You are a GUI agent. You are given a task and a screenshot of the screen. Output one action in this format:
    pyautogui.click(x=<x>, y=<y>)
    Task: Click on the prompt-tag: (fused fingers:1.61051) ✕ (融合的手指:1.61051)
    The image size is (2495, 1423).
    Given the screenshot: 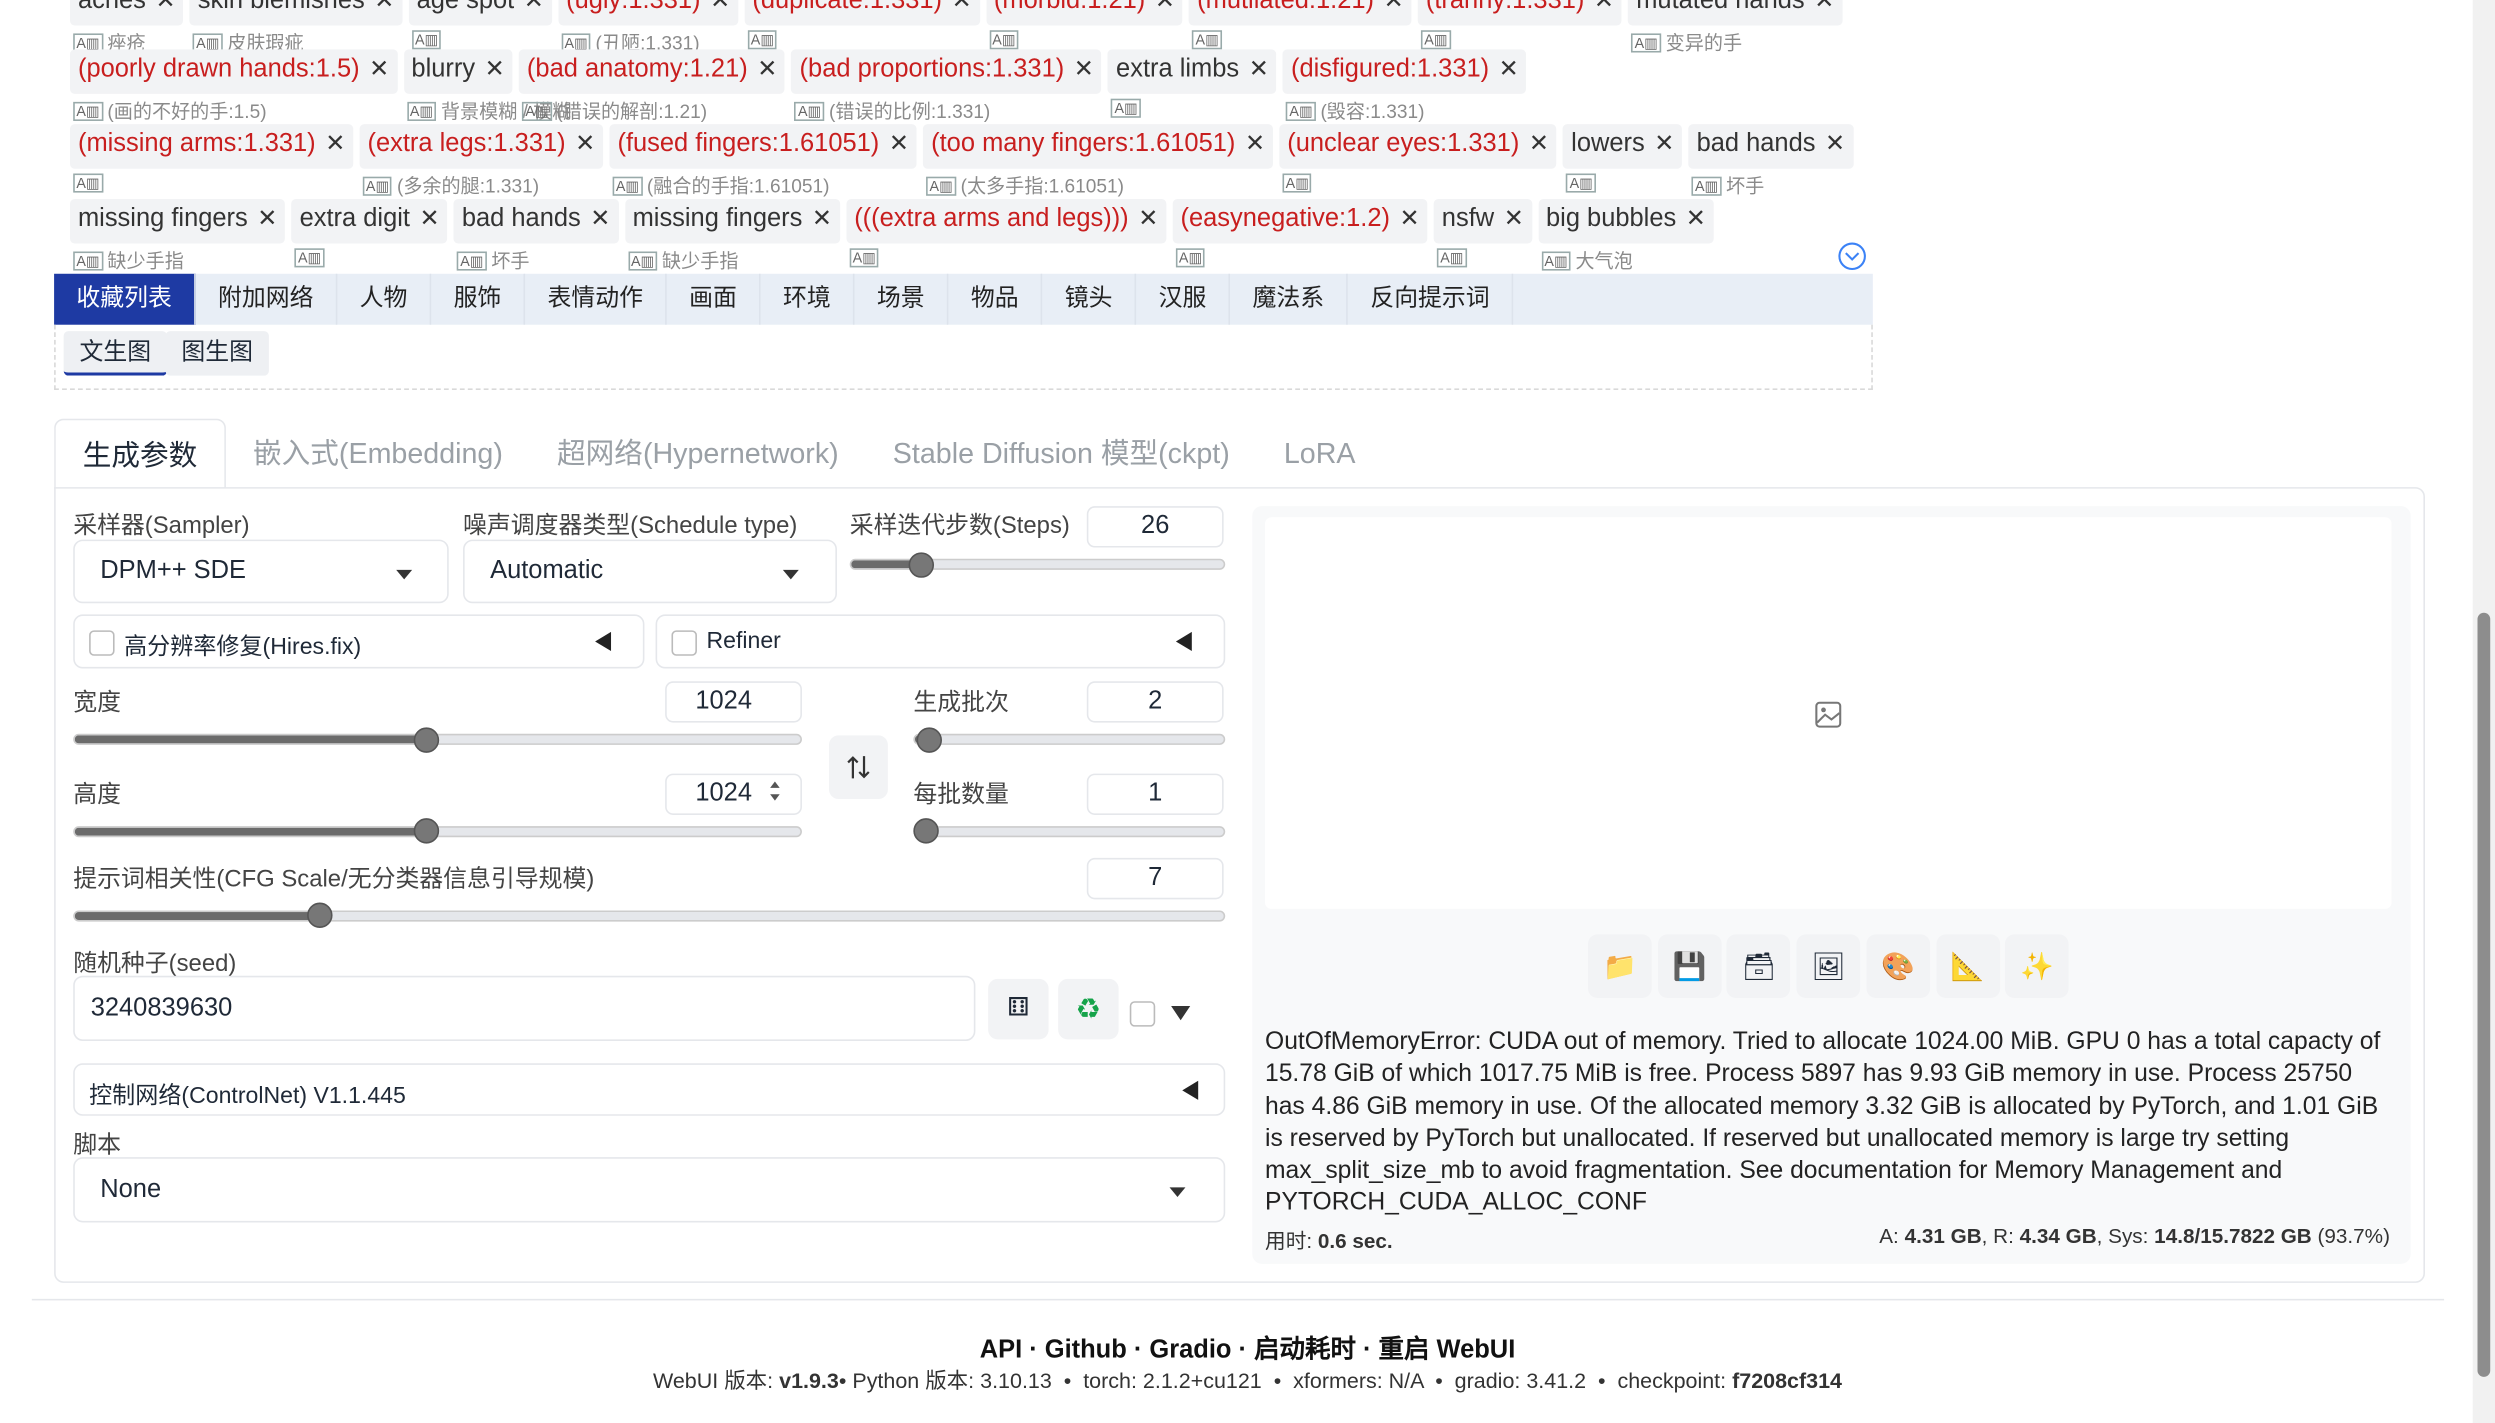 What is the action you would take?
    pyautogui.click(x=763, y=160)
    